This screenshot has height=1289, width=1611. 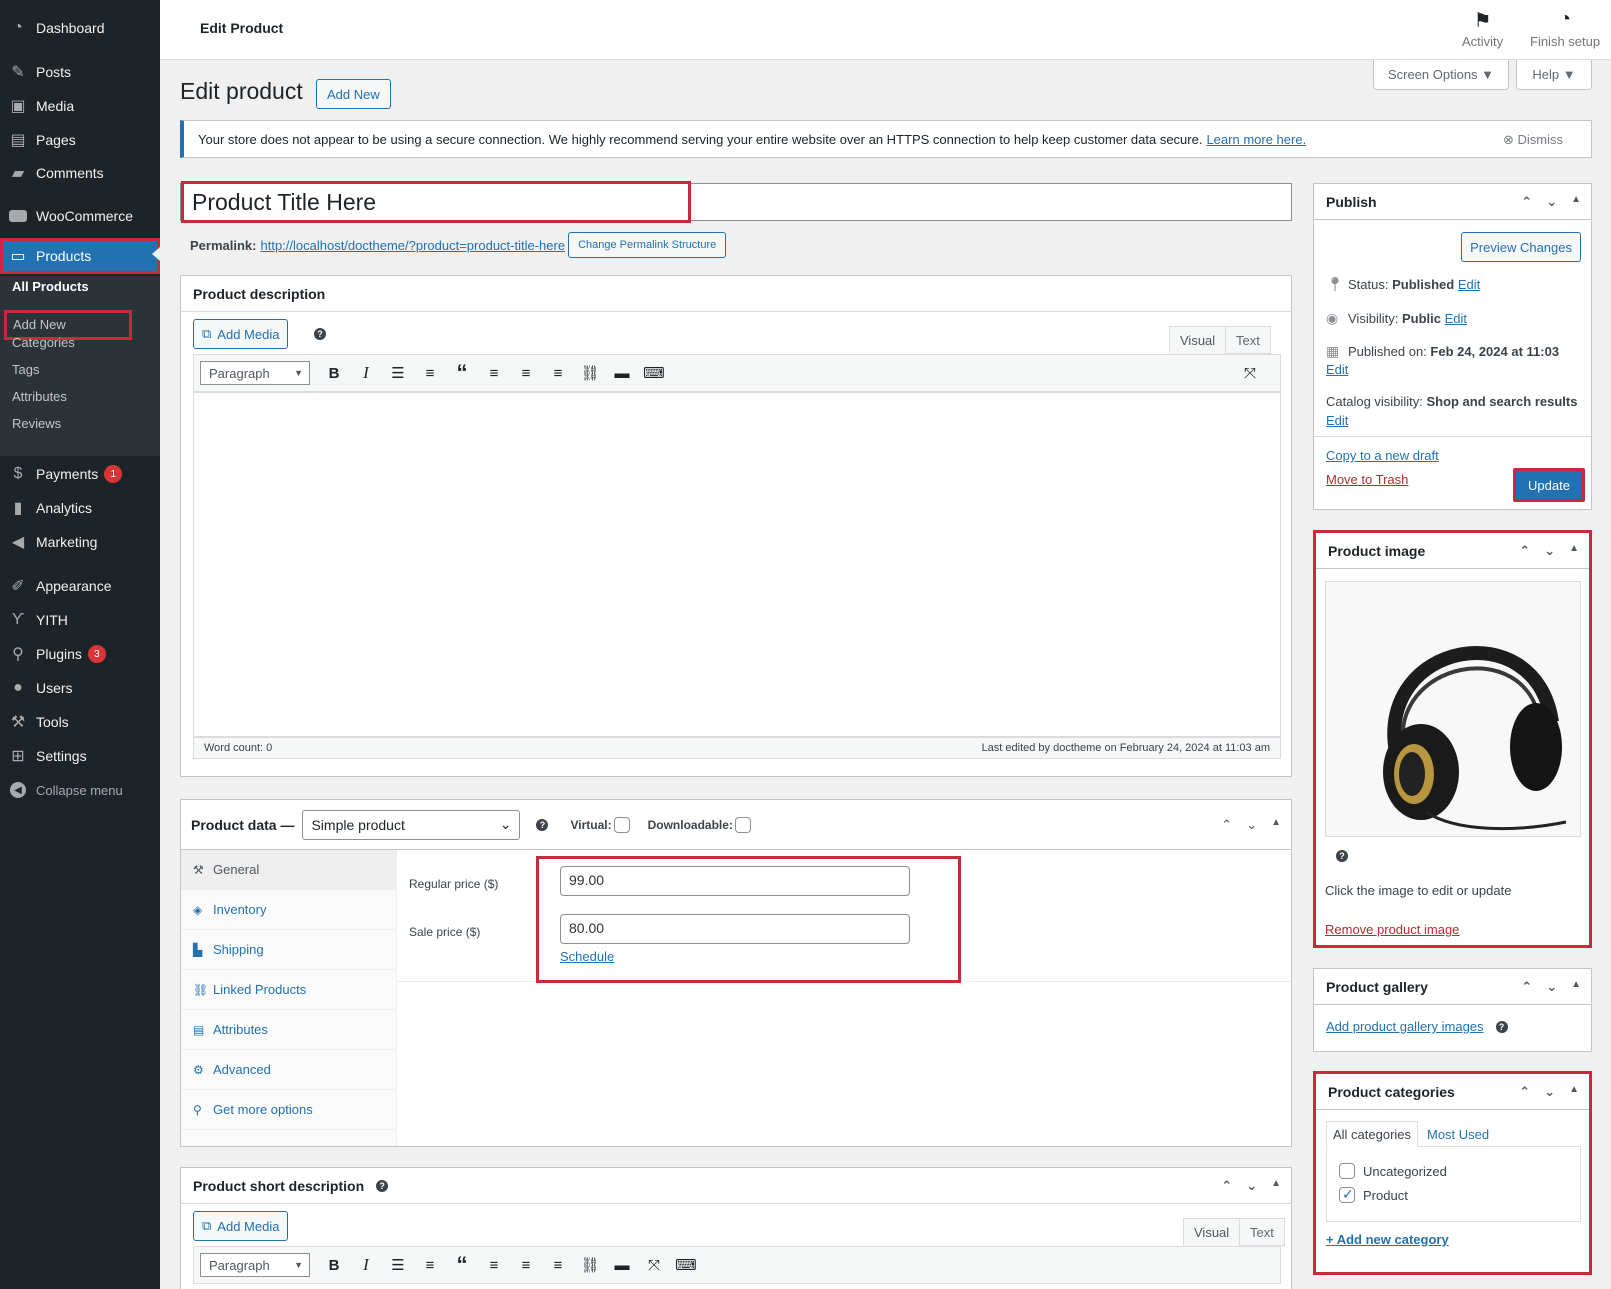 What do you see at coordinates (1469, 284) in the screenshot?
I see `edit-status-link: Edit` at bounding box center [1469, 284].